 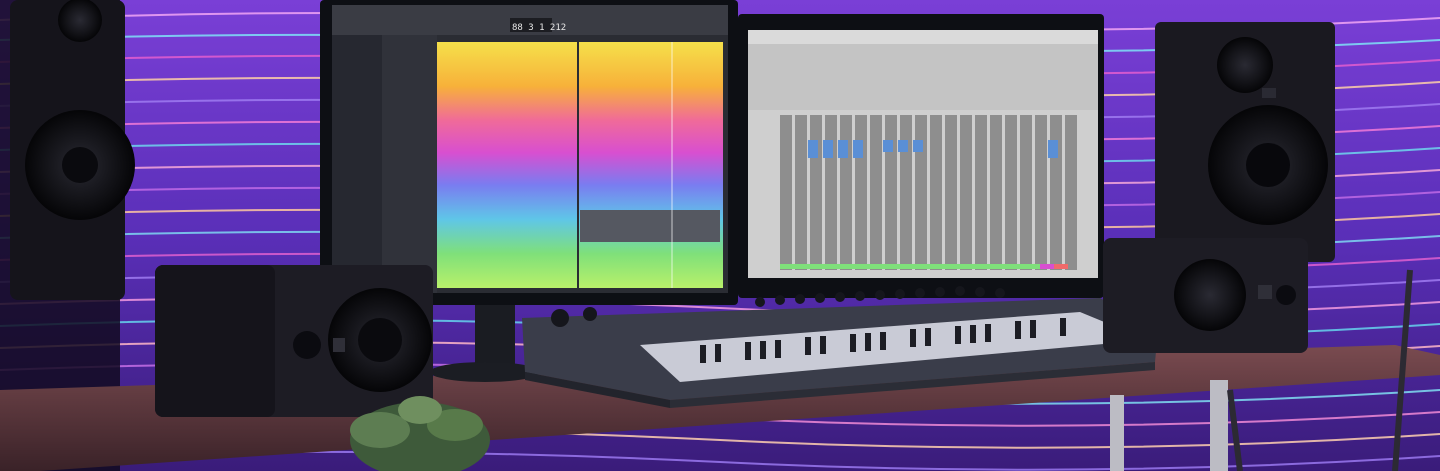 I want to click on right-desk-speaker, so click(x=1205, y=295).